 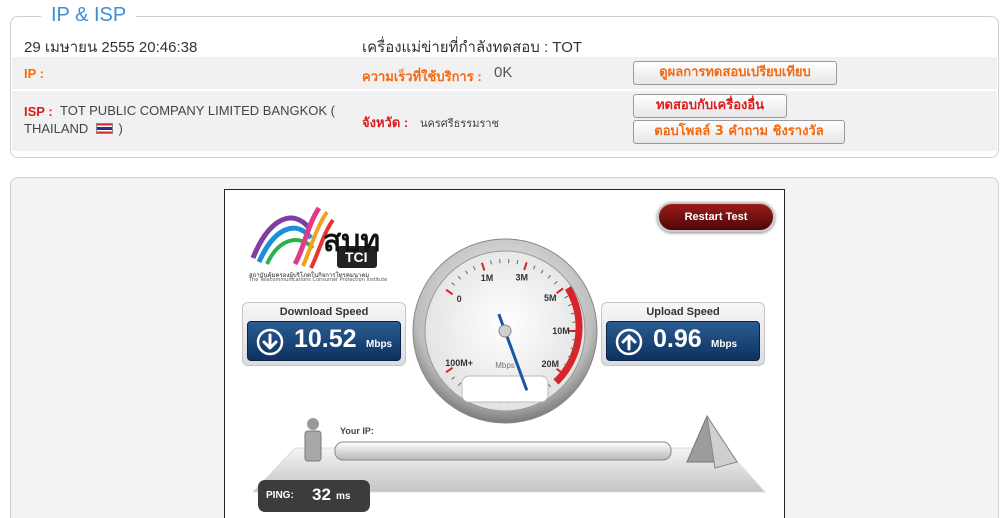 What do you see at coordinates (735, 73) in the screenshot?
I see `compare-results-button: ดูผลการทดสอบเปรียบเทียบ` at bounding box center [735, 73].